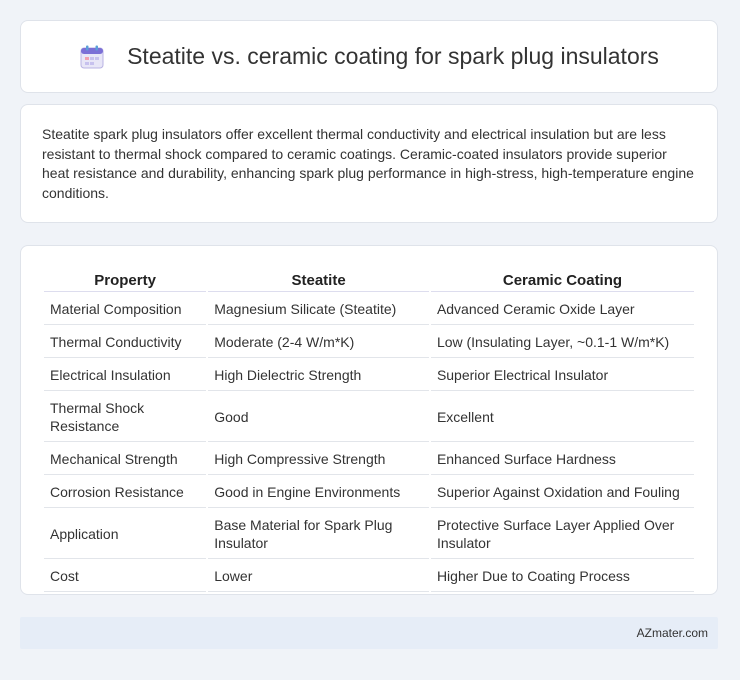 Image resolution: width=740 pixels, height=680 pixels. What do you see at coordinates (125, 417) in the screenshot?
I see `property-cell: Thermal Shock Resistance` at bounding box center [125, 417].